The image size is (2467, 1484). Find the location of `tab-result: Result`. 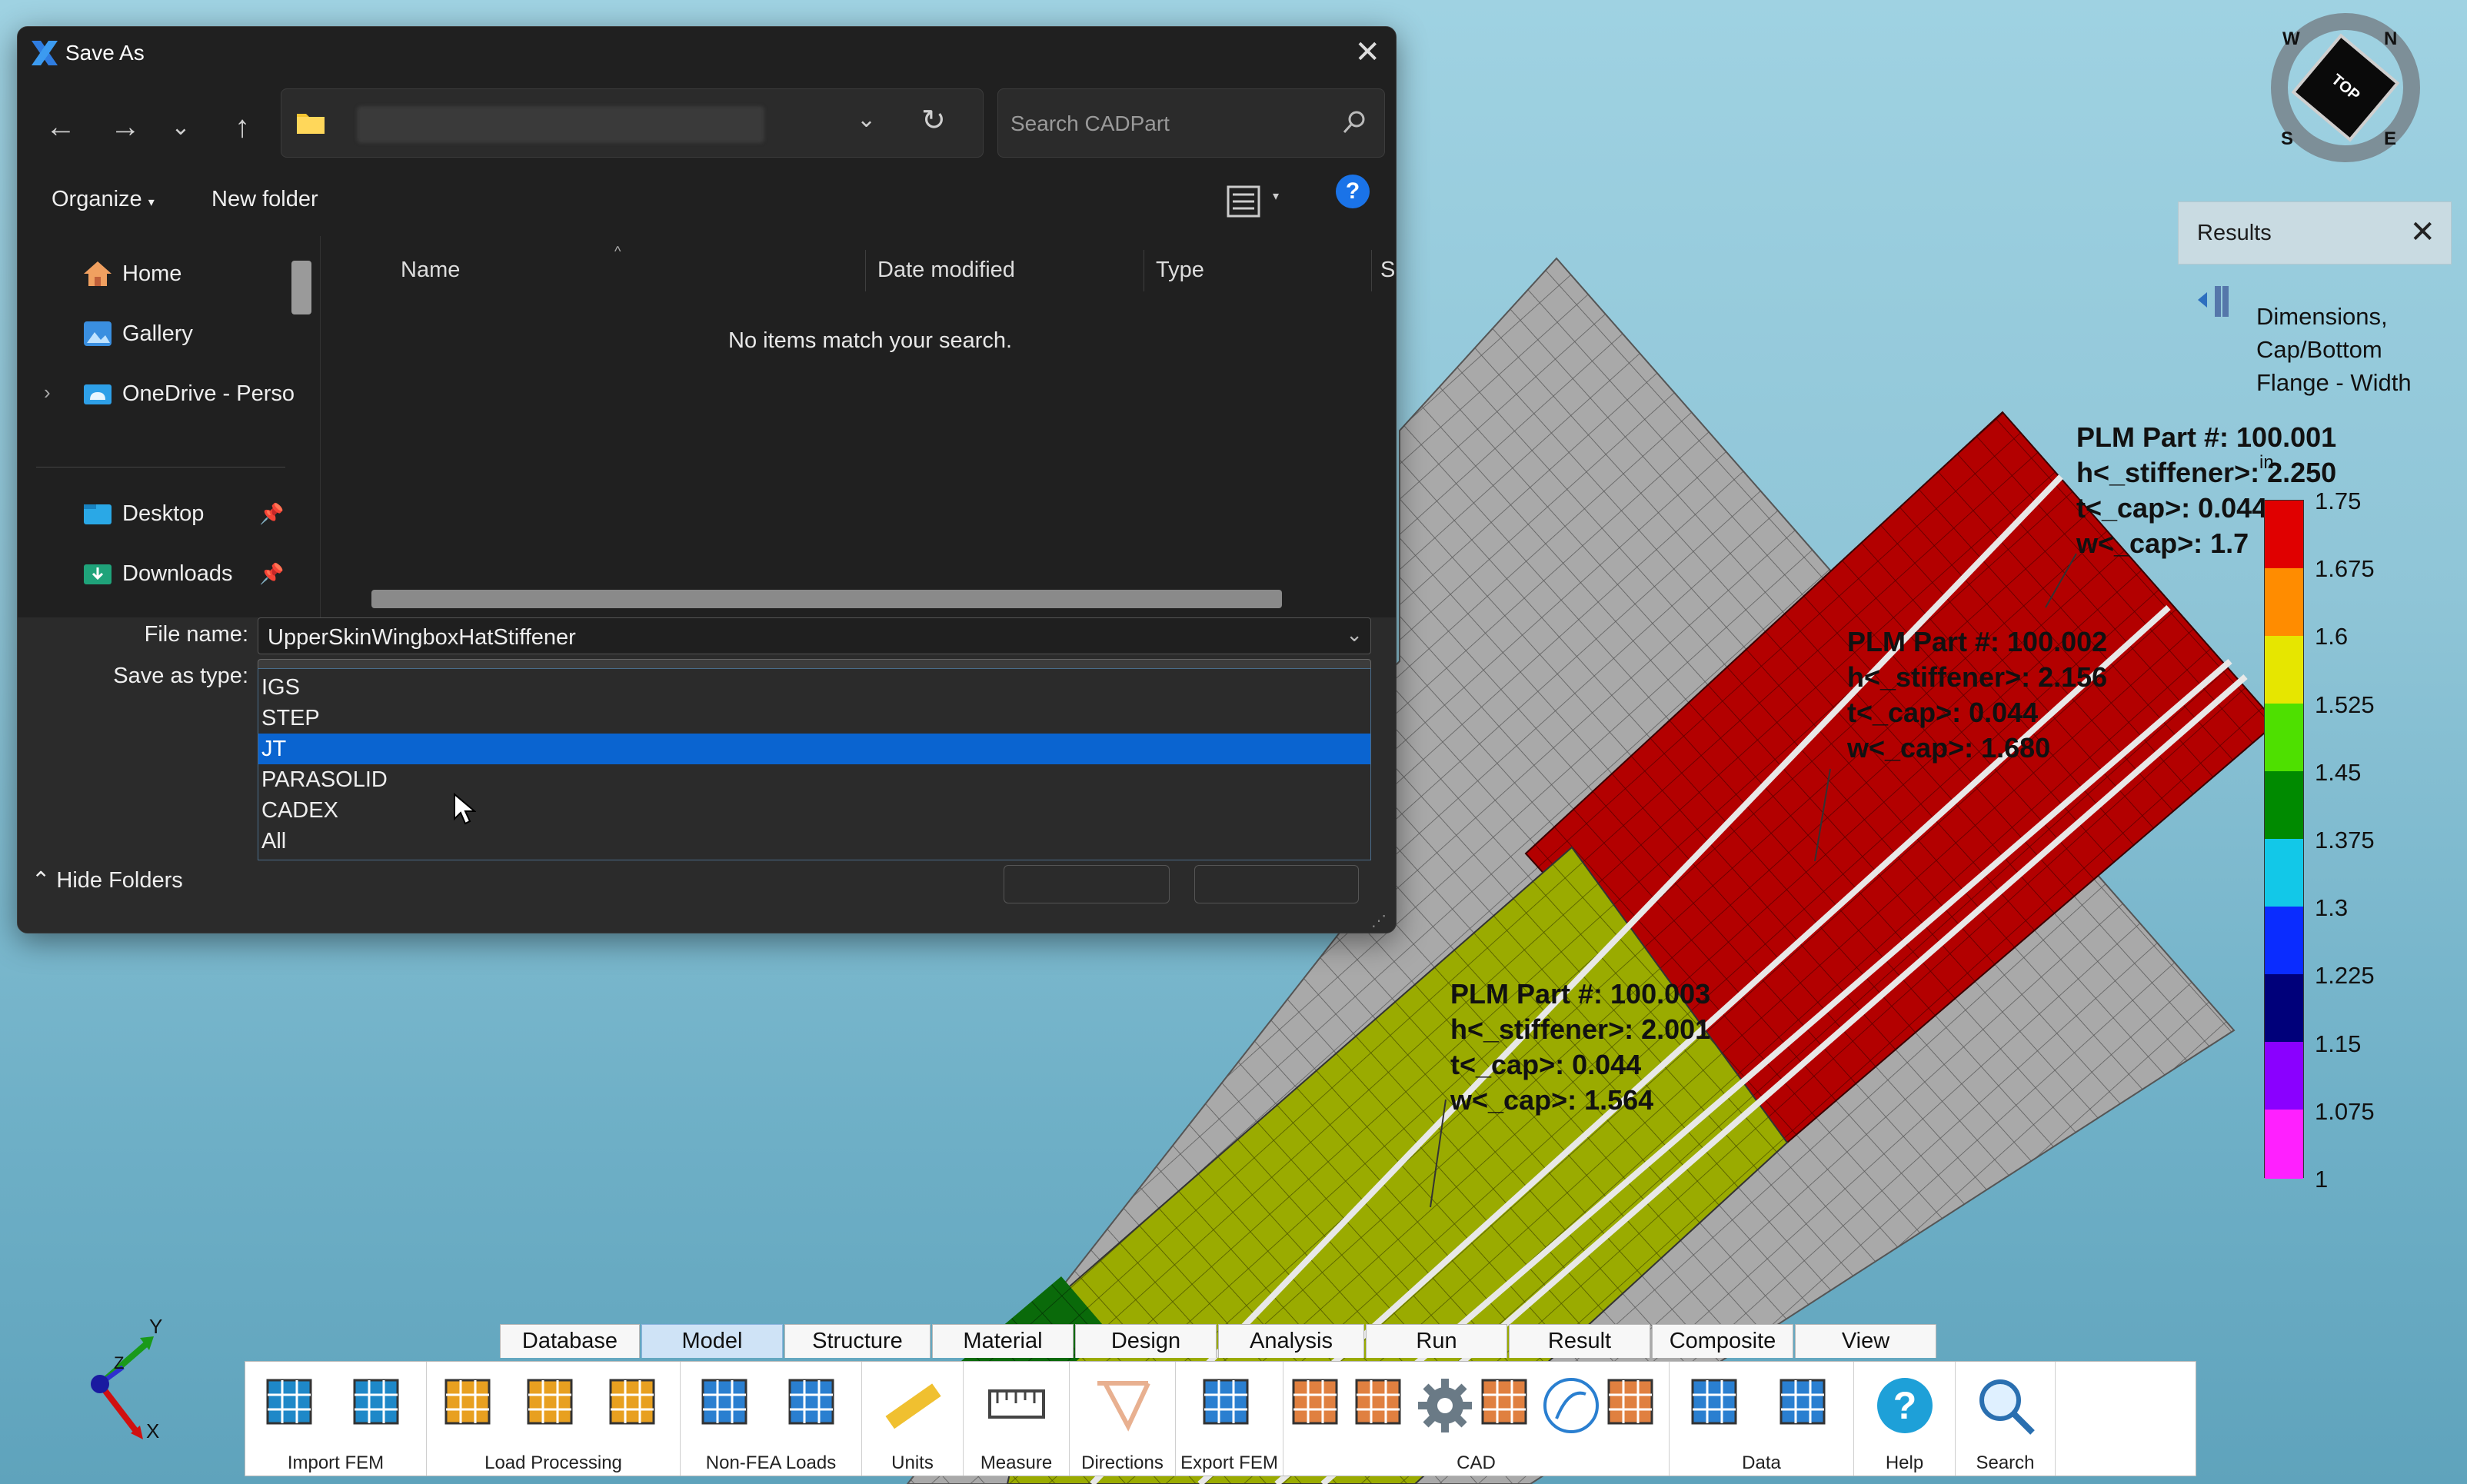

tab-result: Result is located at coordinates (1579, 1341).